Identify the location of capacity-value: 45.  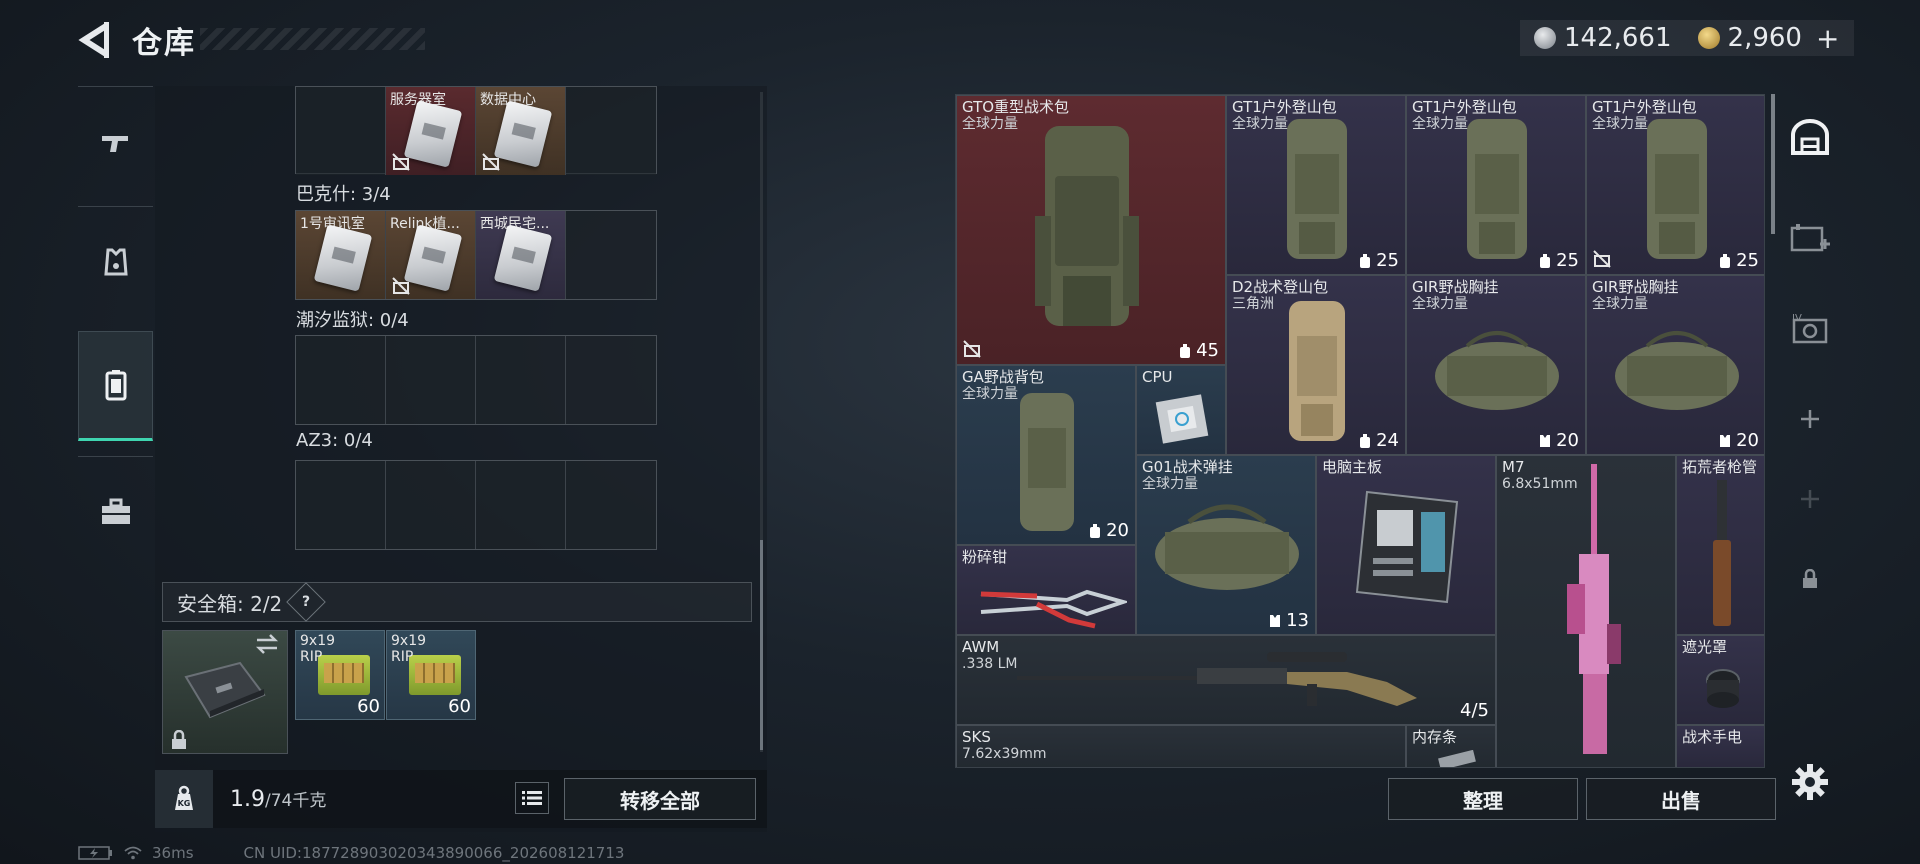
(1207, 350).